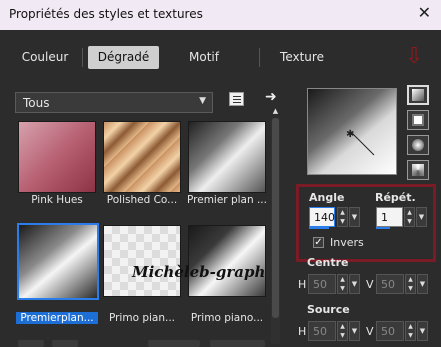 This screenshot has width=441, height=347. I want to click on repeat-dropdown: ▼, so click(421, 217).